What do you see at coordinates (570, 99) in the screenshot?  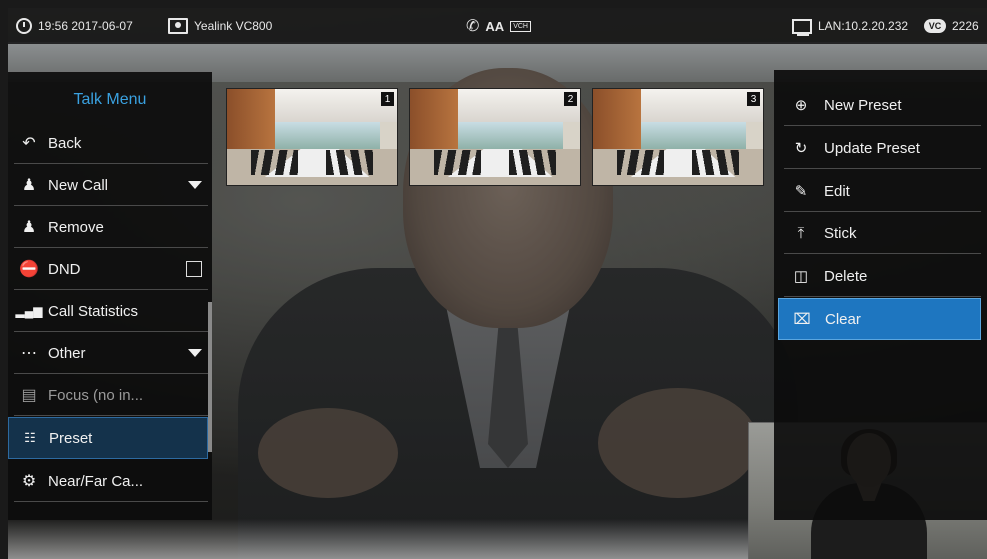 I see `preset-number-badge: 2` at bounding box center [570, 99].